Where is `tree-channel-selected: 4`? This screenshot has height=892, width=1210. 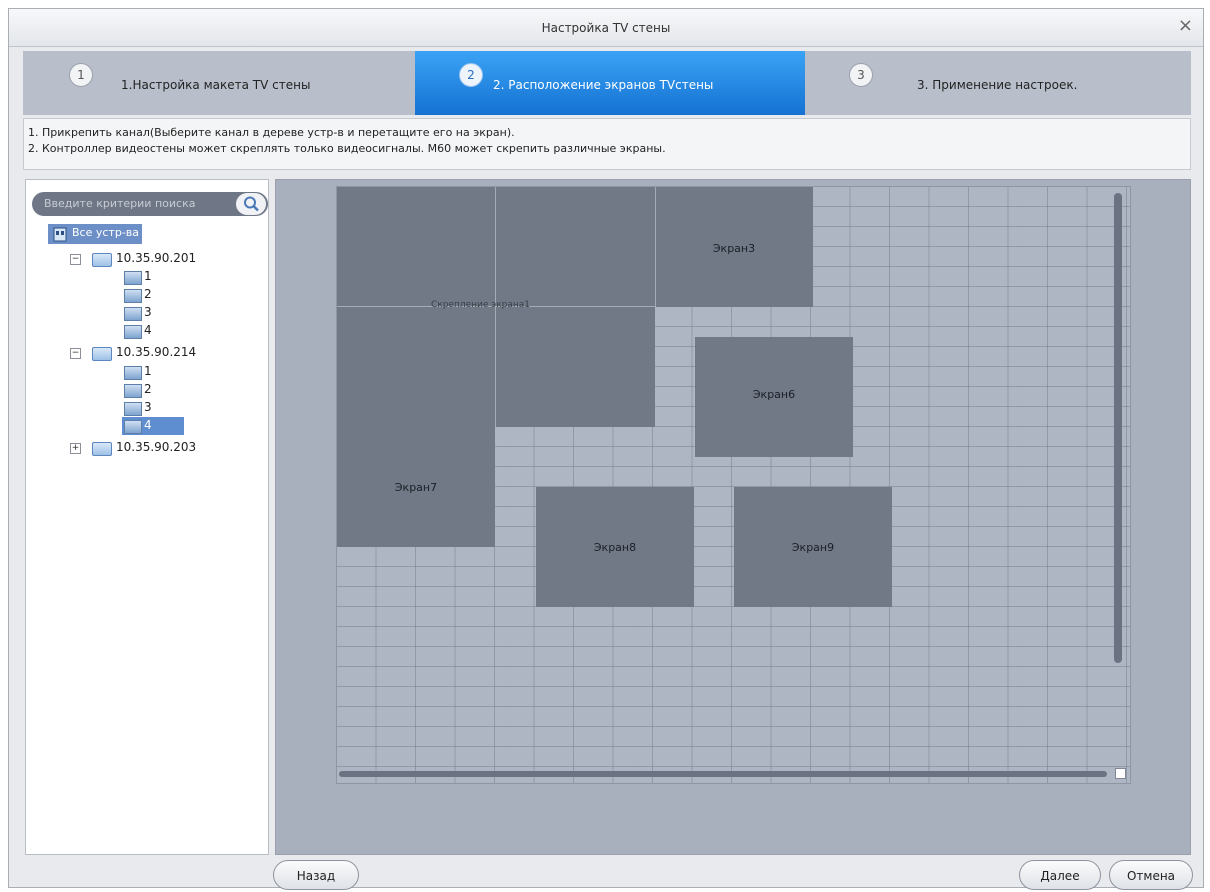
tree-channel-selected: 4 is located at coordinates (153, 426).